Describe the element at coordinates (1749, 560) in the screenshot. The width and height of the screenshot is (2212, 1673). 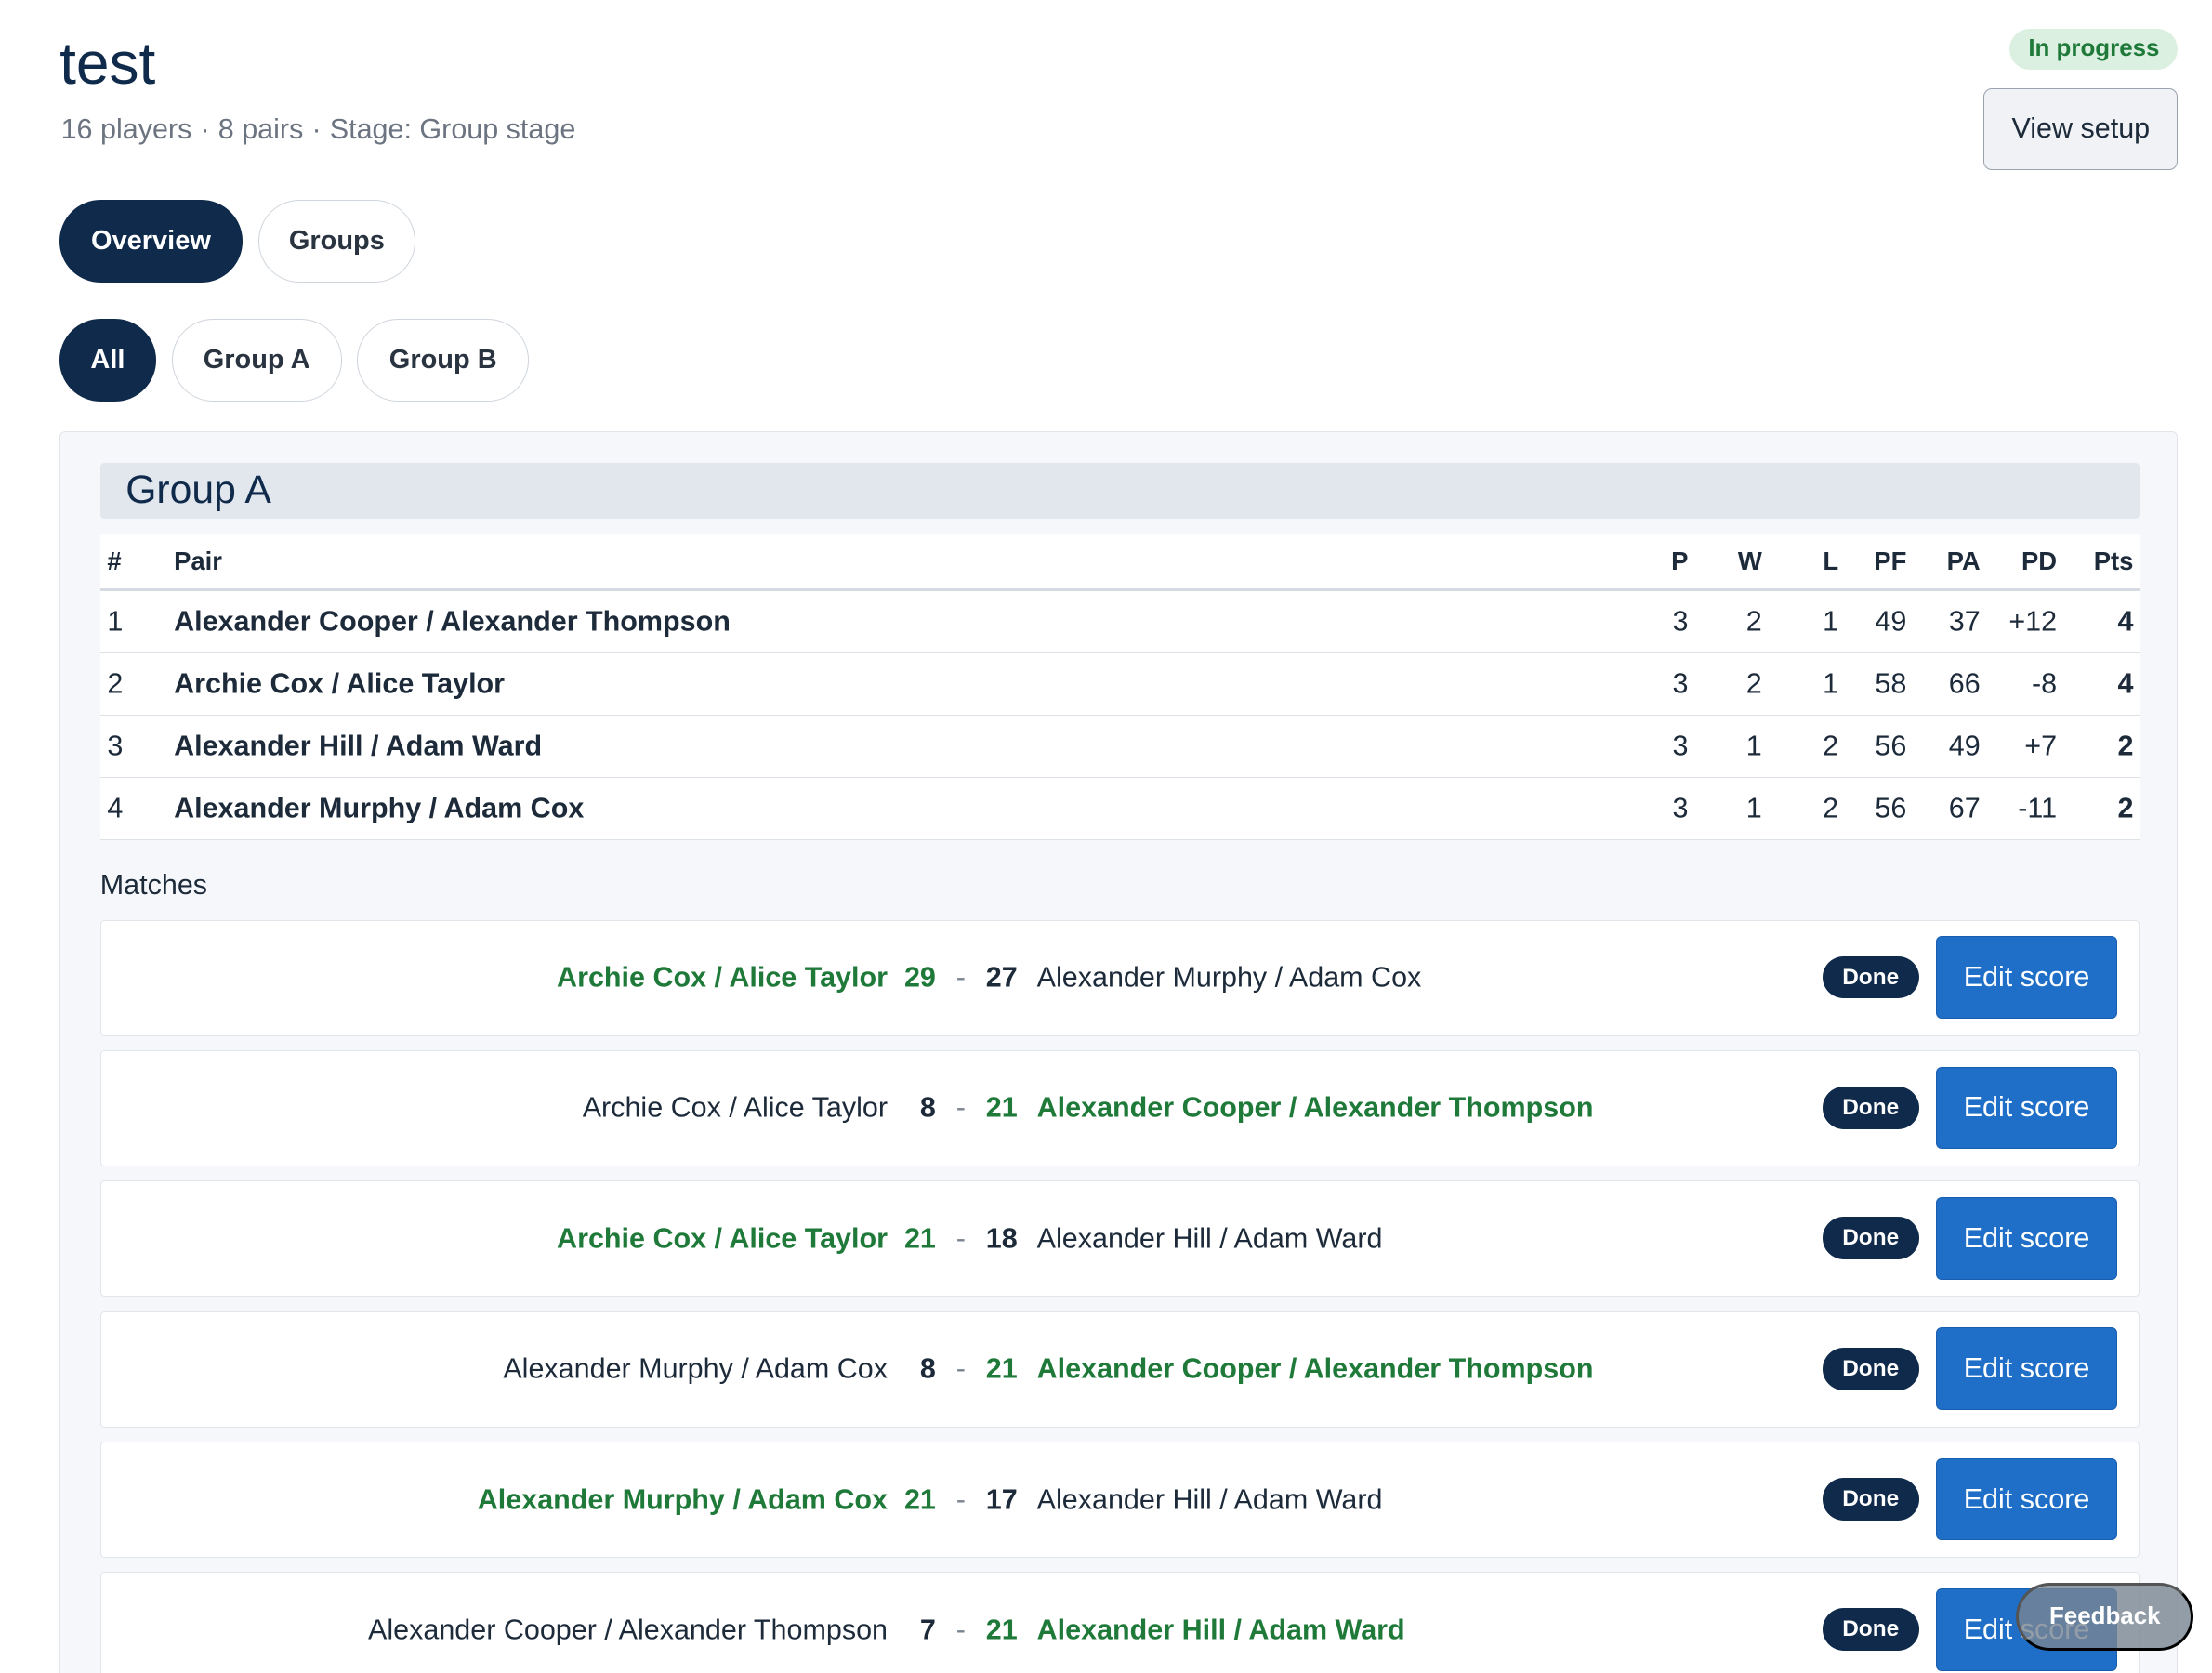
I see `col-won: W` at that location.